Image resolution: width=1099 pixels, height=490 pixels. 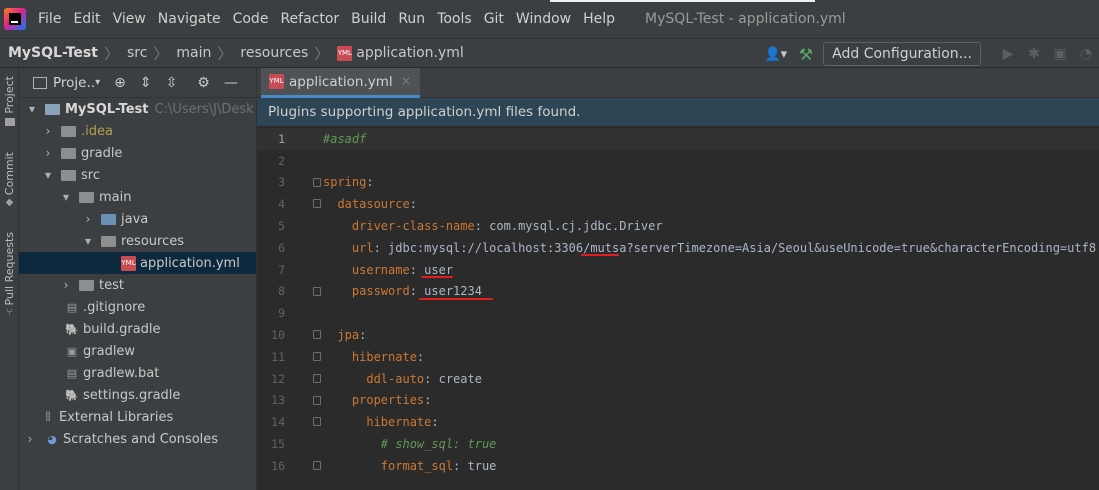 What do you see at coordinates (678, 444) in the screenshot?
I see `code-line: 15 # show_sql: true` at bounding box center [678, 444].